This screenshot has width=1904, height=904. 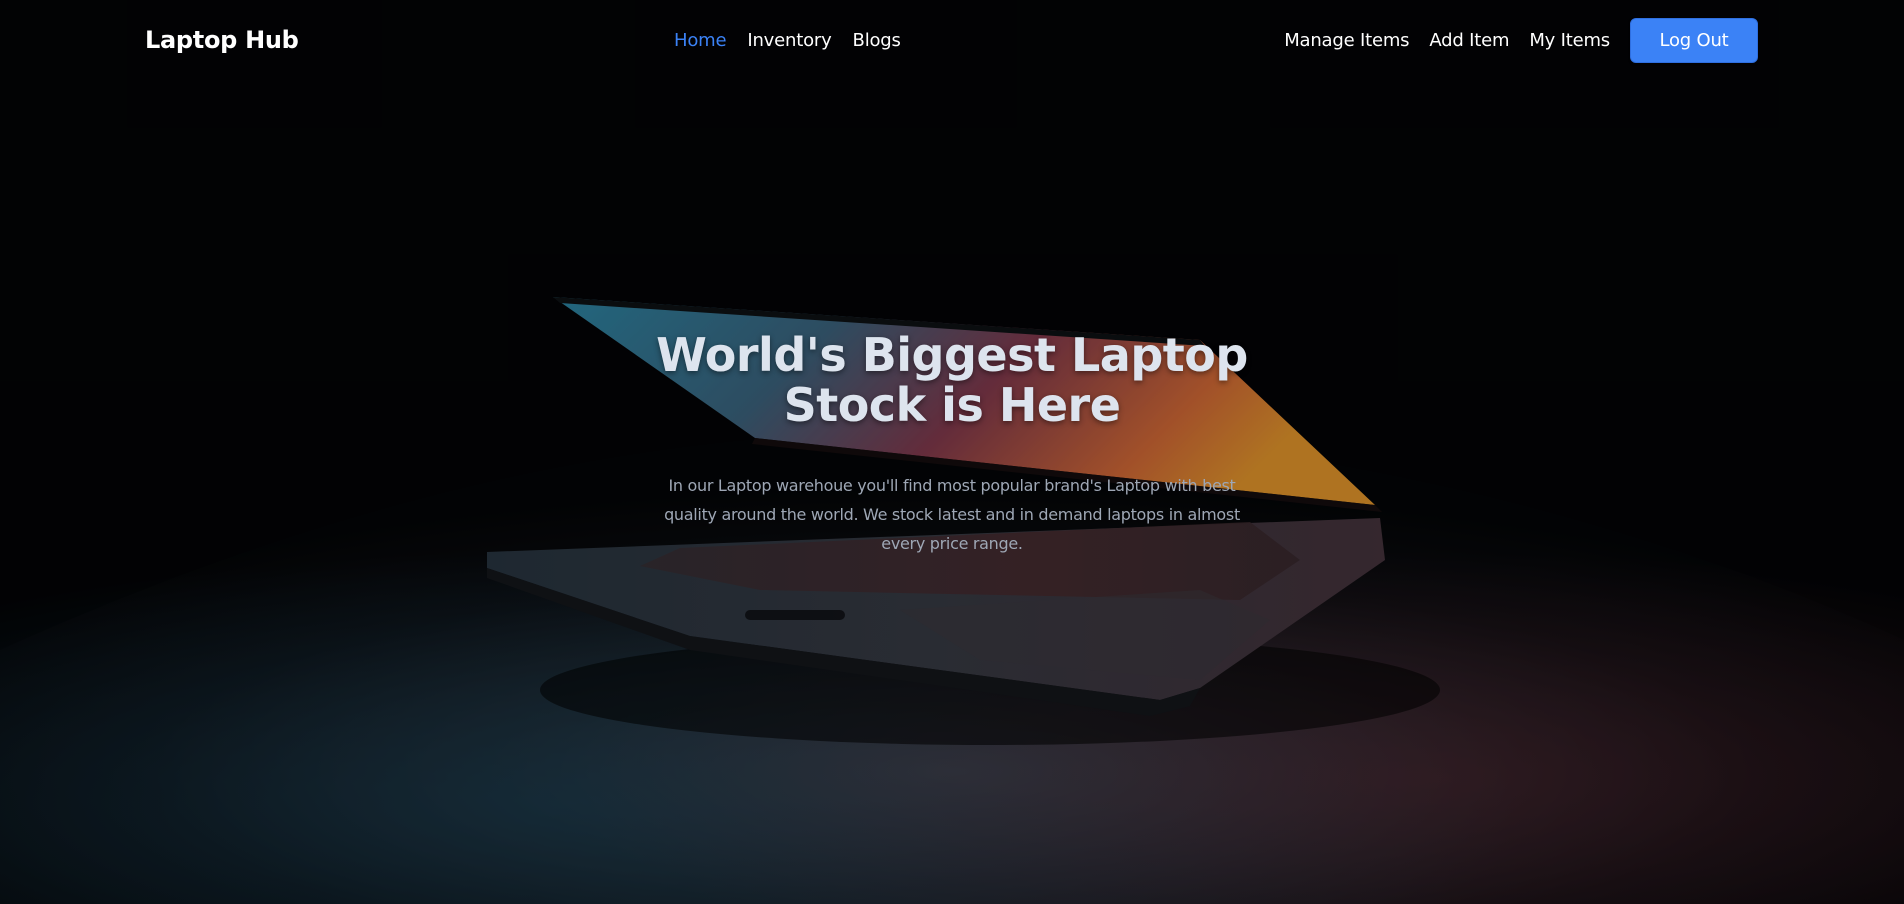 I want to click on user-nav: Manage Items Add Item My Items Log Out, so click(x=1521, y=40).